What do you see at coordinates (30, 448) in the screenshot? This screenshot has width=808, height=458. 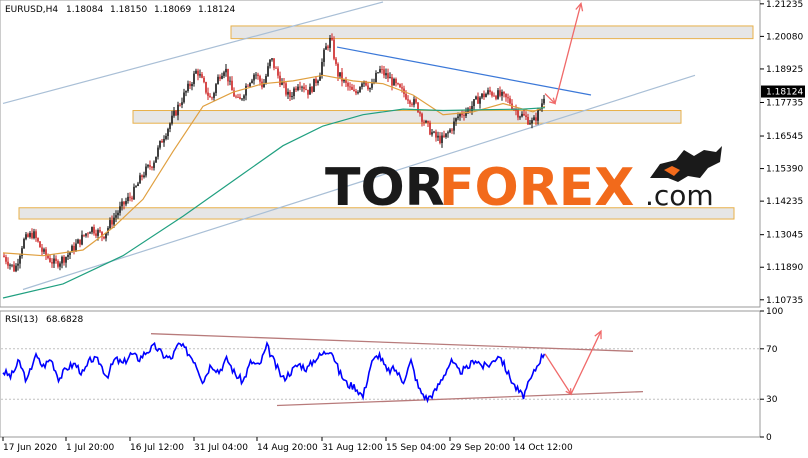 I see `time-tick-label: 17 Jun 2020` at bounding box center [30, 448].